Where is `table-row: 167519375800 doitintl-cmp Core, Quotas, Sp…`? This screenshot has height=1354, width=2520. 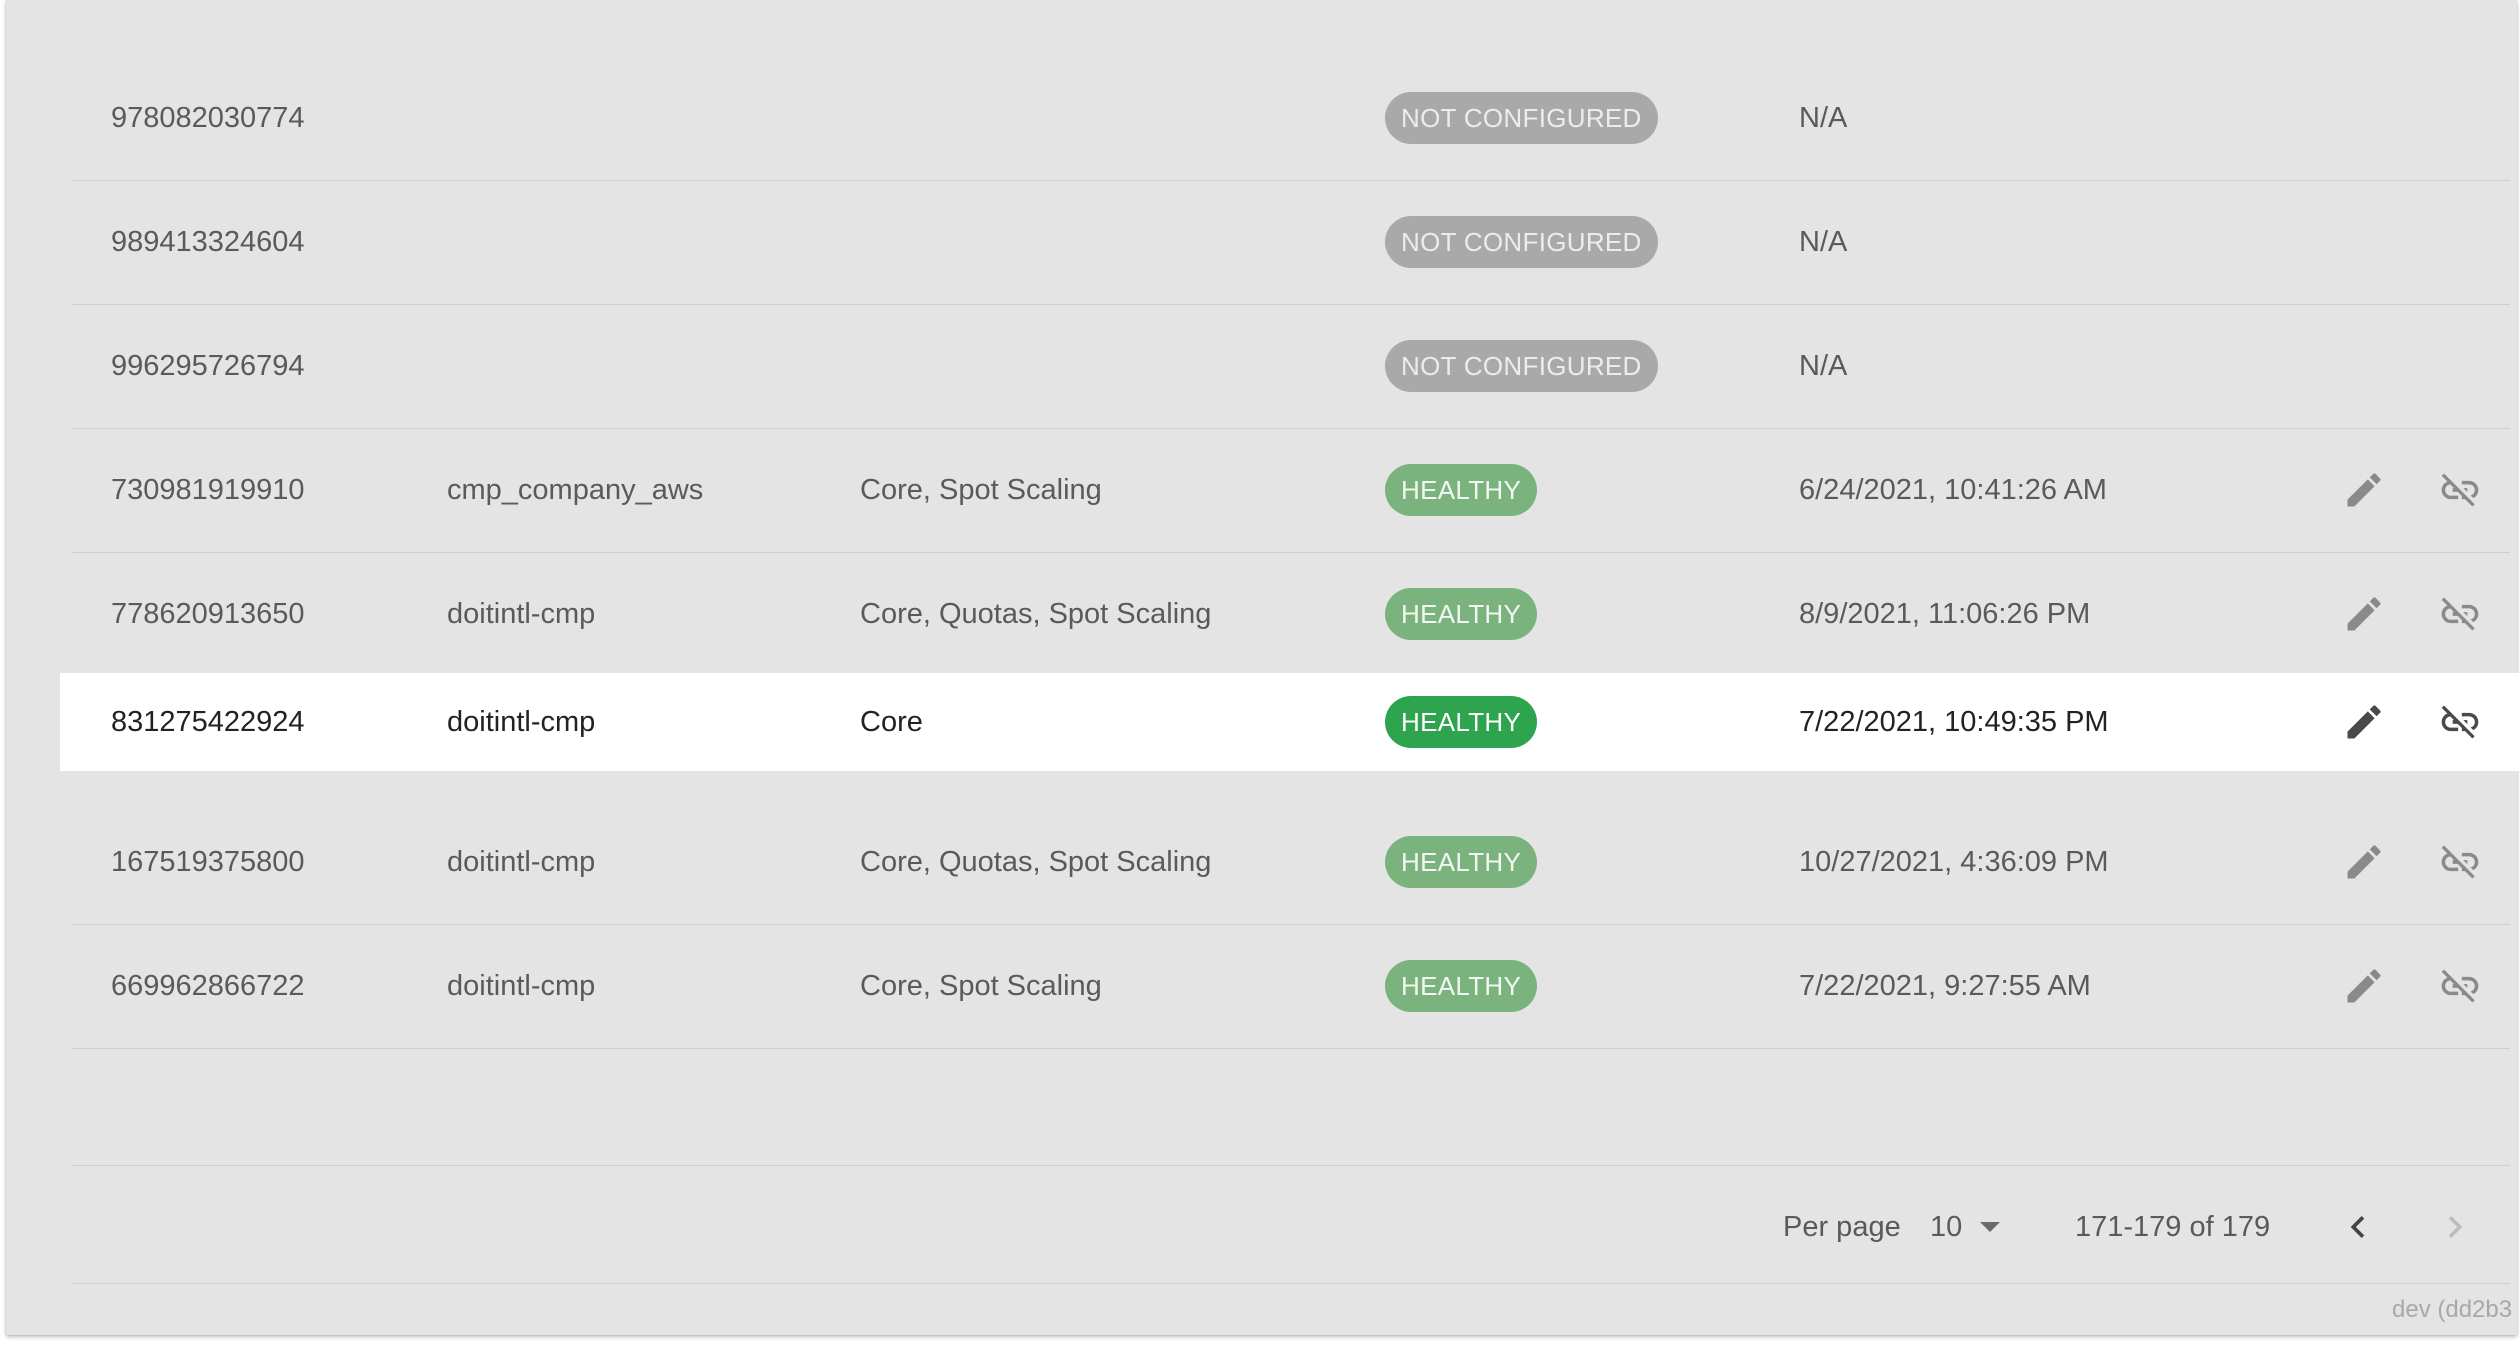
table-row: 167519375800 doitintl-cmp Core, Quotas, Sp… is located at coordinates (1291, 862).